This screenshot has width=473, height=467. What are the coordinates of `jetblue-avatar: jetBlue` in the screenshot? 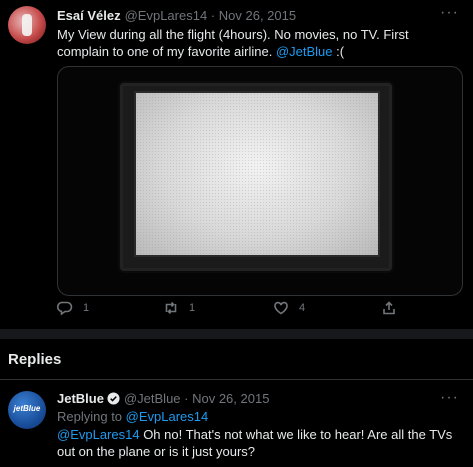 It's located at (27, 410).